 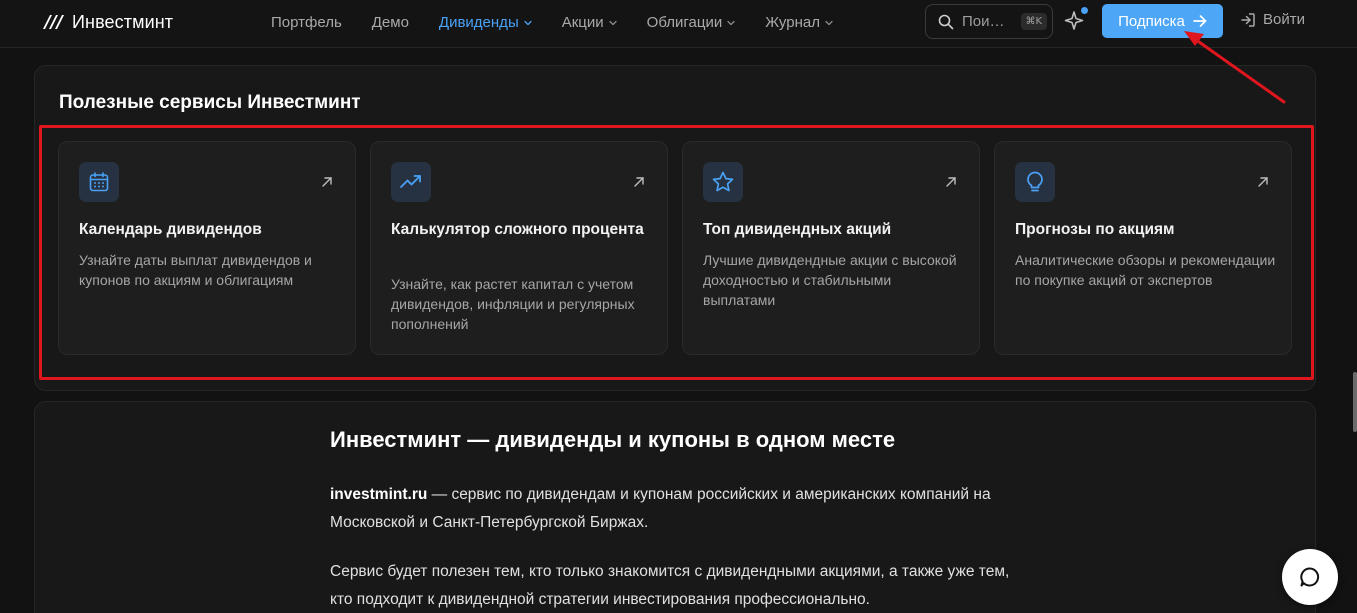 What do you see at coordinates (478, 22) in the screenshot?
I see `nav-item-label: Дивиденды` at bounding box center [478, 22].